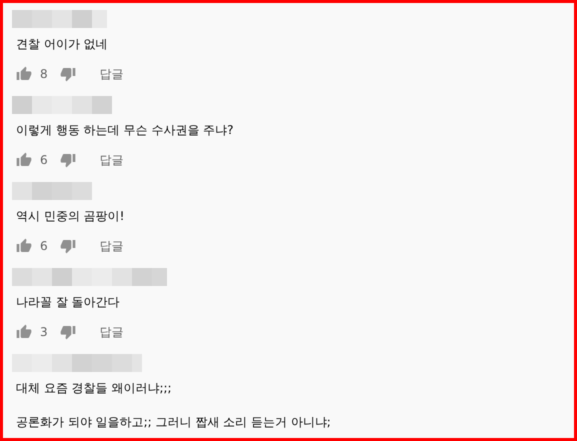 This screenshot has width=577, height=441. I want to click on comment-text: 공론화가 되야 일을하고;; 그러니 짭새 소리 듣는거 아니냐;, so click(174, 422).